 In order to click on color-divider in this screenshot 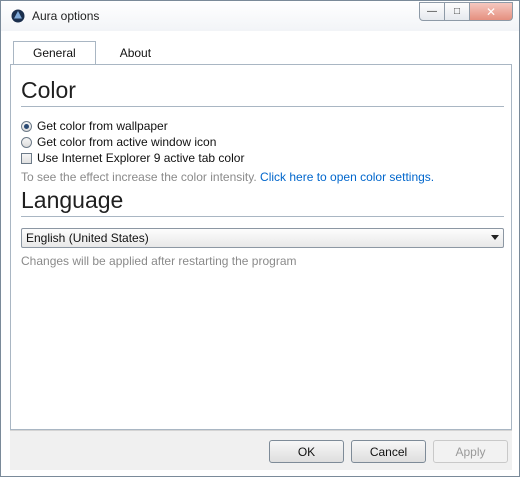, I will do `click(262, 106)`.